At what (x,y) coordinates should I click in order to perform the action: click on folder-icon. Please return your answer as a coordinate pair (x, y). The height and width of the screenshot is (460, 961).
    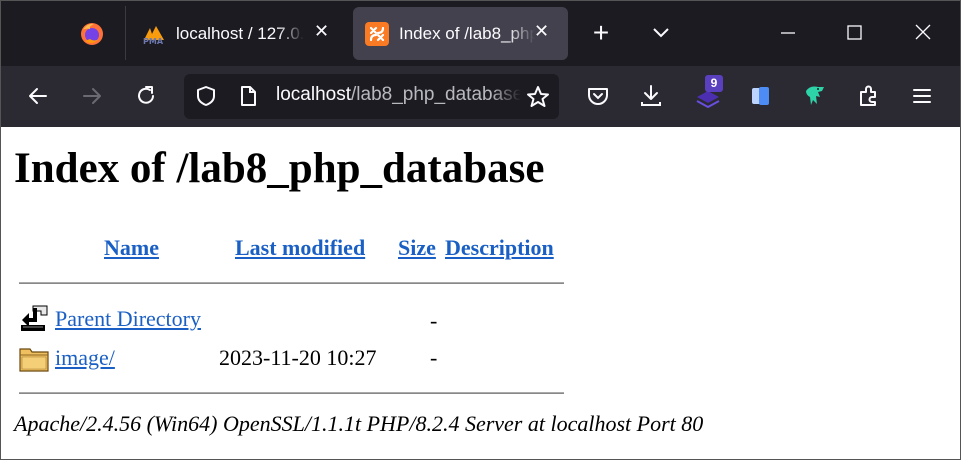
    Looking at the image, I should click on (34, 360).